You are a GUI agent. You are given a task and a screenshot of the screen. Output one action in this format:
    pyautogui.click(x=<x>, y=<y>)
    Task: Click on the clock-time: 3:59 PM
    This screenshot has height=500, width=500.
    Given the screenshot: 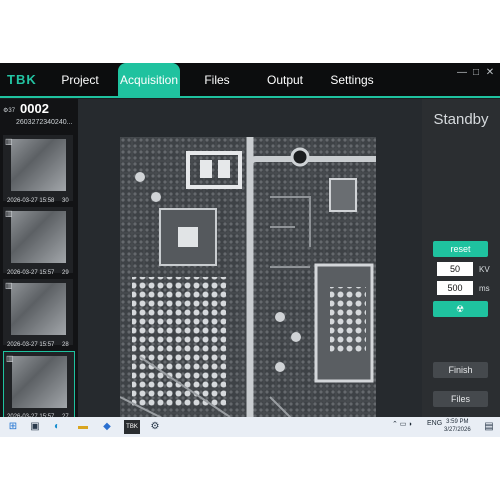 What is the action you would take?
    pyautogui.click(x=457, y=422)
    